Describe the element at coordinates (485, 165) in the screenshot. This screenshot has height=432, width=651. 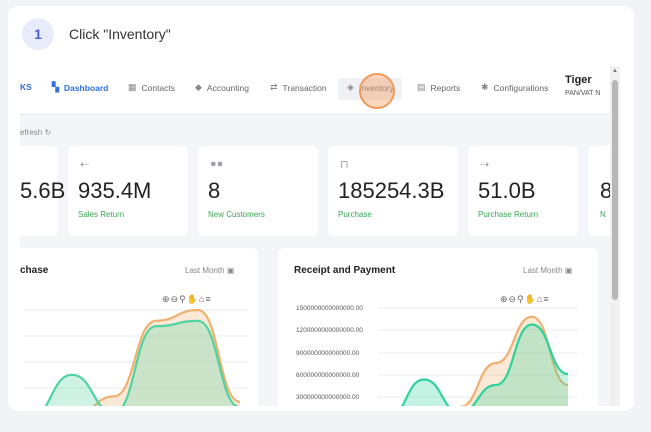
I see `purchase-return-icon: ⇢` at that location.